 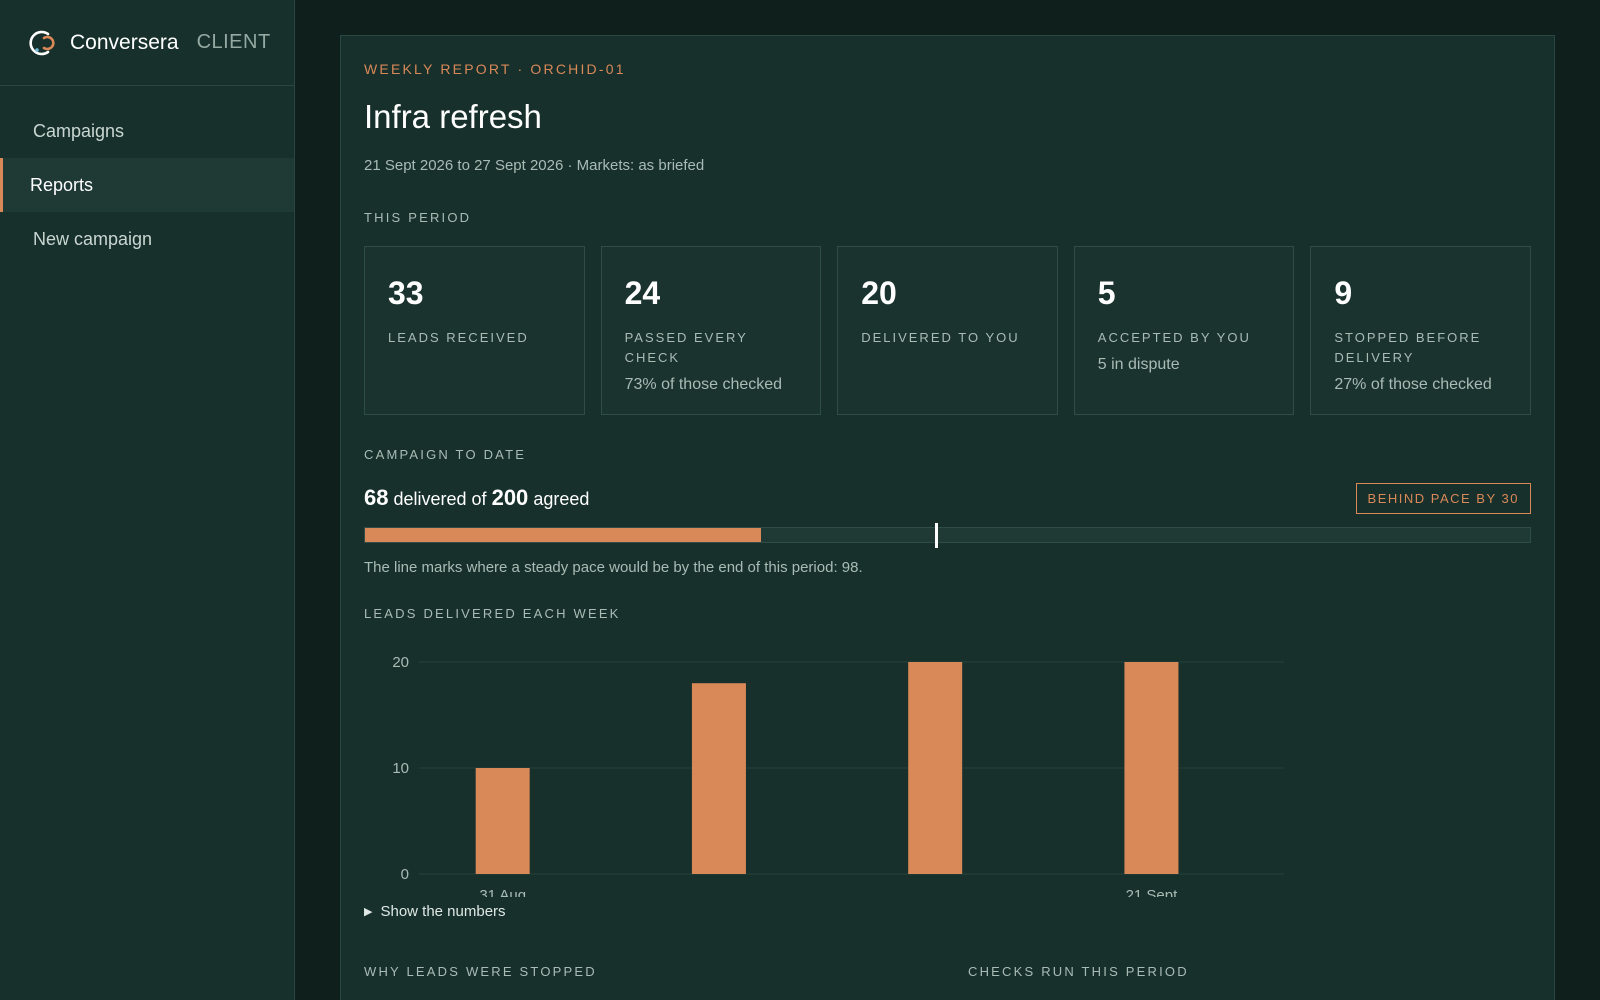 I want to click on y-tick-label: 10, so click(x=400, y=768).